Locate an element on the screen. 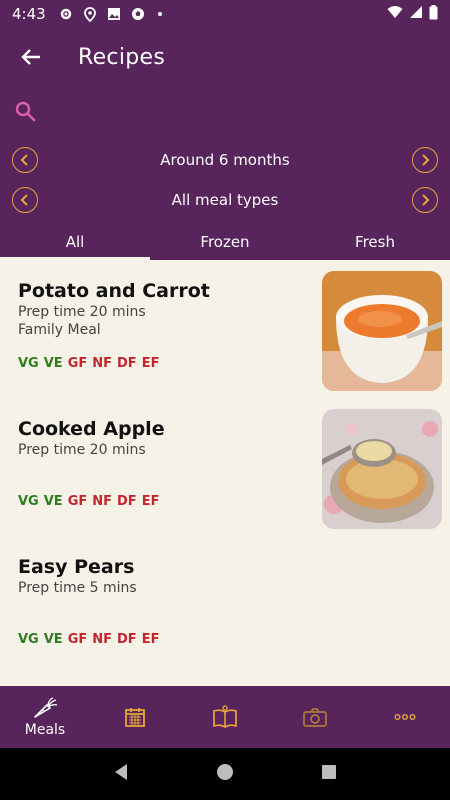 Image resolution: width=450 pixels, height=800 pixels. notification-dot is located at coordinates (159, 14).